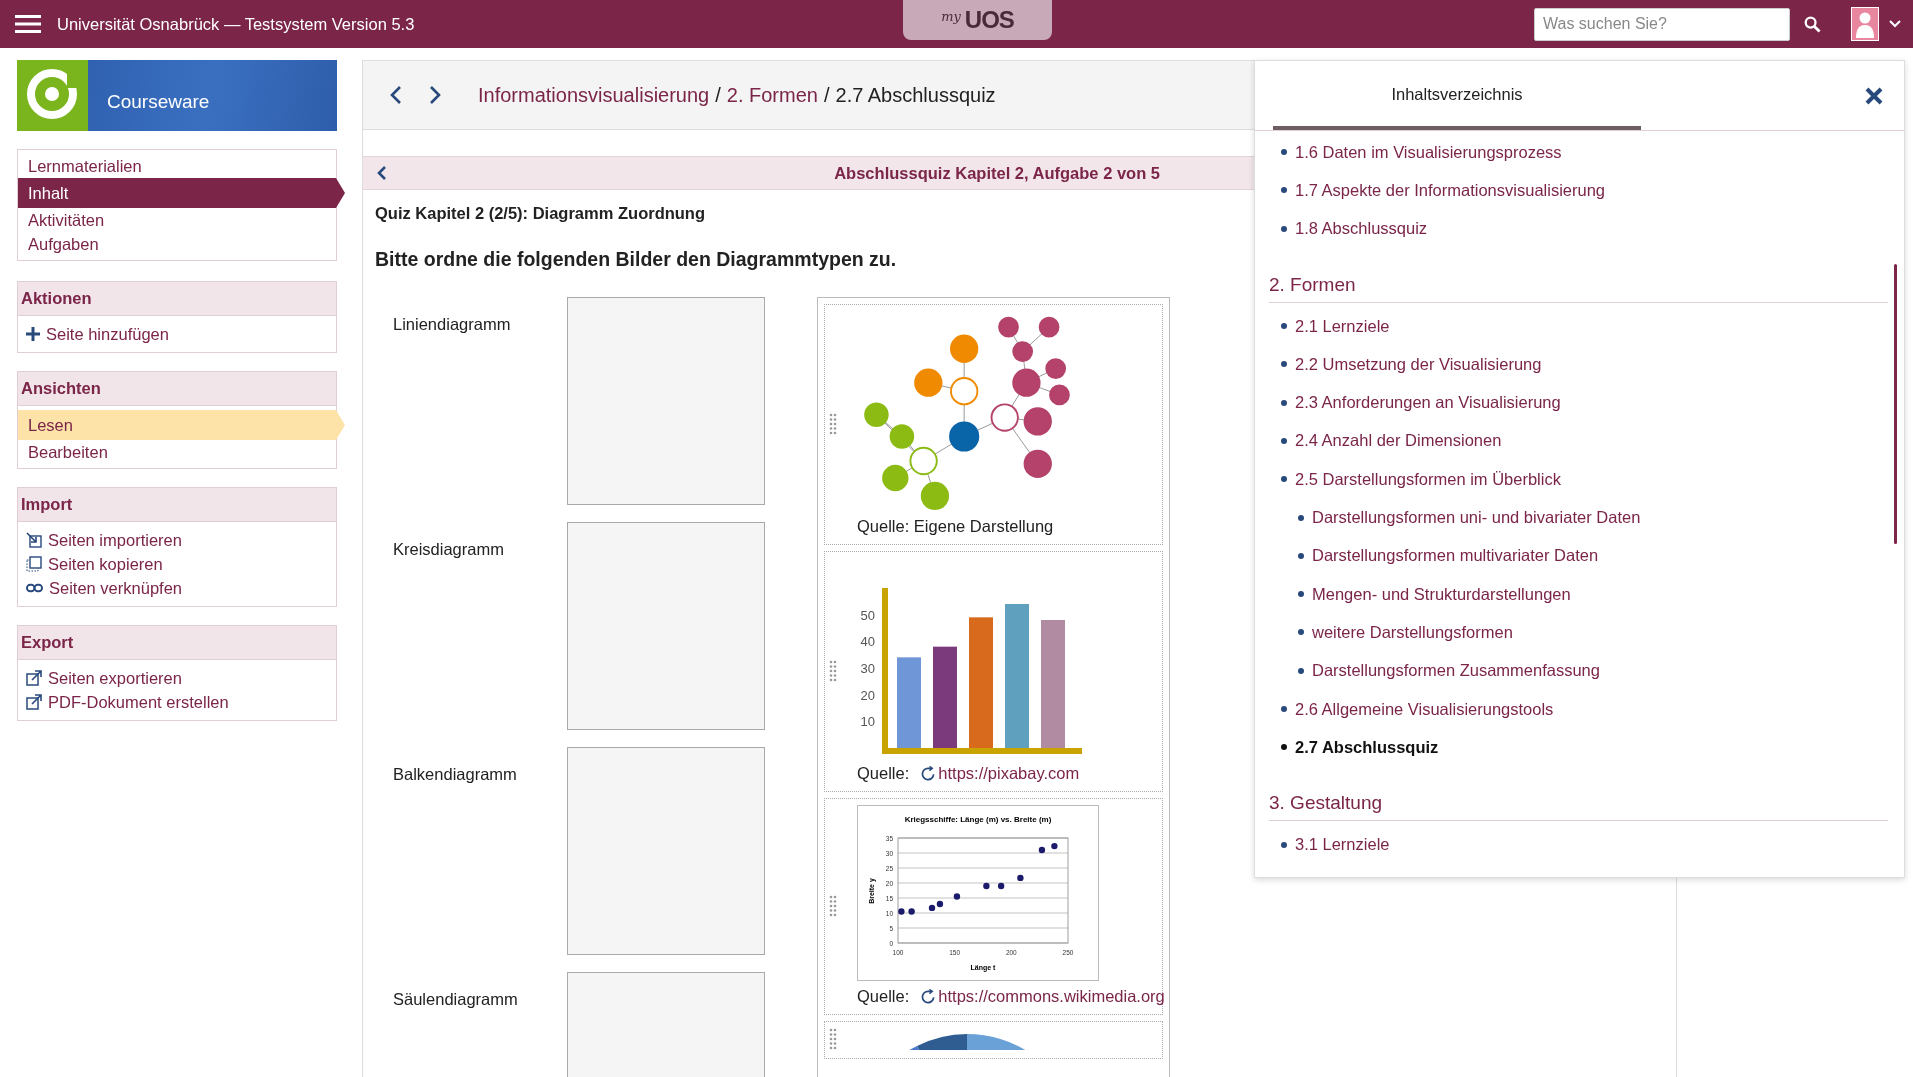 Image resolution: width=1913 pixels, height=1077 pixels. Describe the element at coordinates (455, 774) in the screenshot. I see `category-label: Balkendiagramm` at that location.